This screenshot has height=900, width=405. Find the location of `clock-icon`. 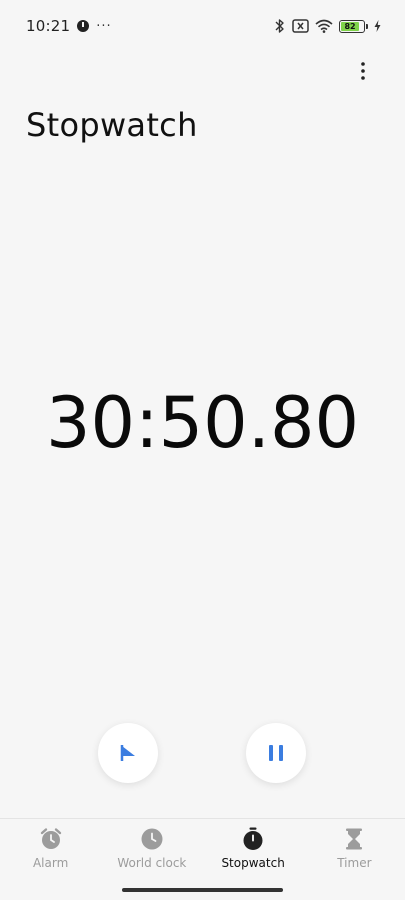

clock-icon is located at coordinates (152, 839).